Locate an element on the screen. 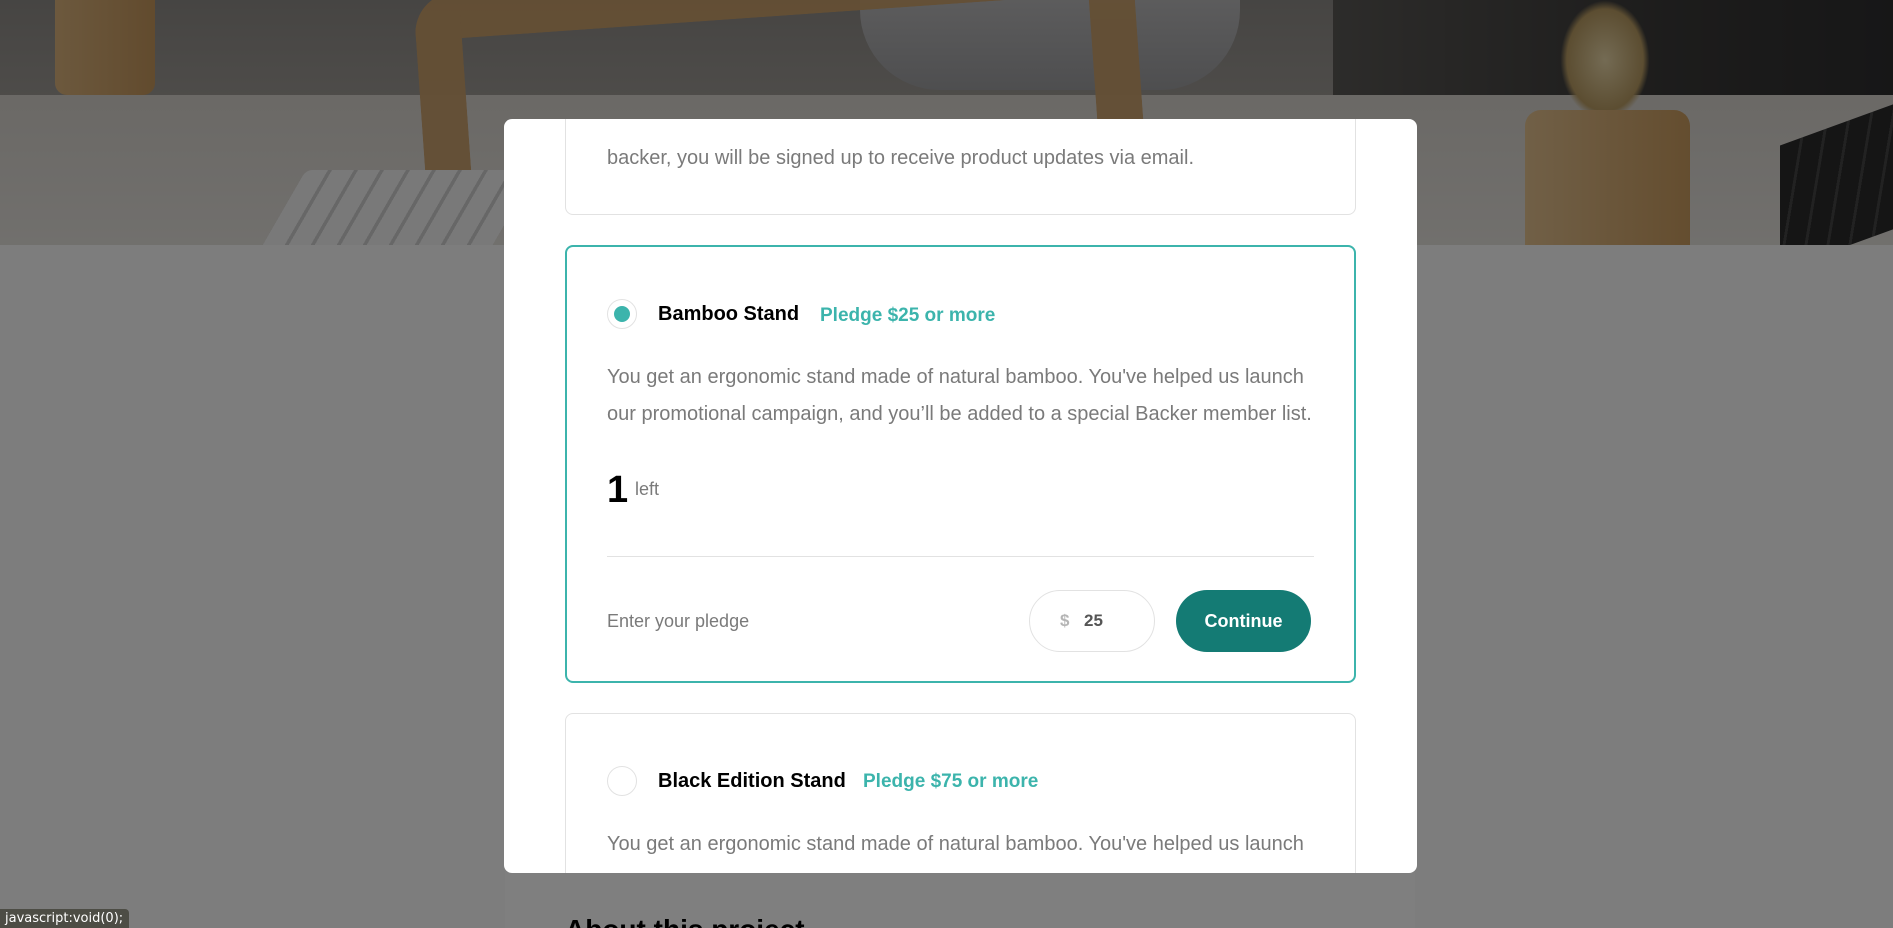 The height and width of the screenshot is (928, 1893). enter-pledge-label: Enter your pledge is located at coordinates (678, 621).